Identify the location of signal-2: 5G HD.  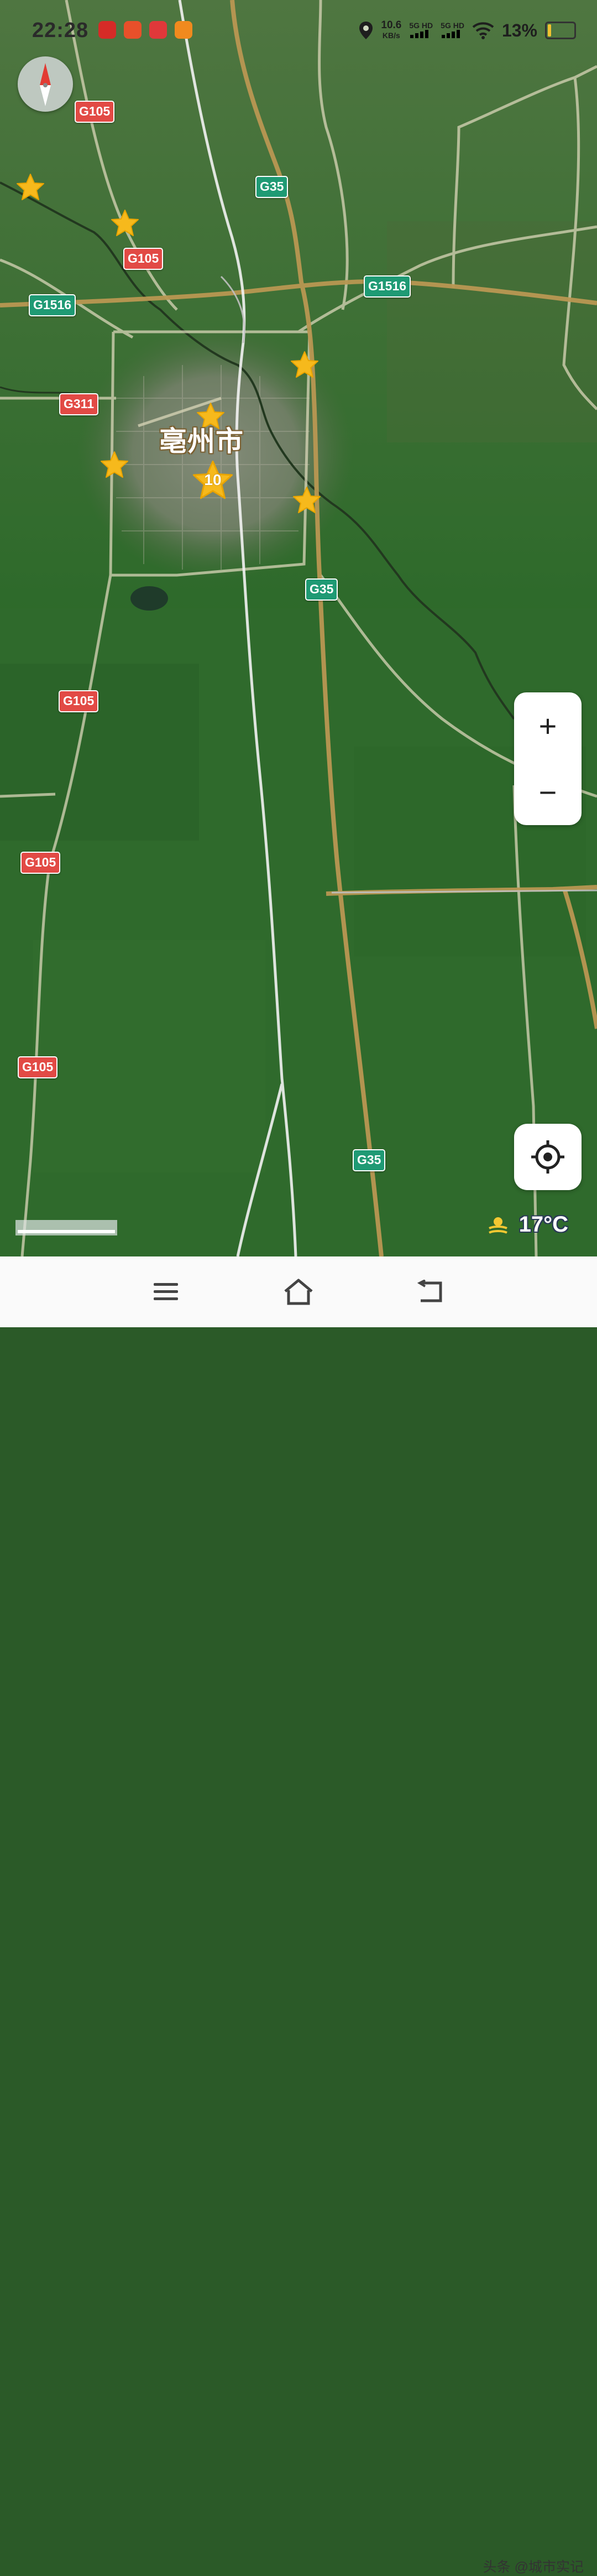
(452, 30).